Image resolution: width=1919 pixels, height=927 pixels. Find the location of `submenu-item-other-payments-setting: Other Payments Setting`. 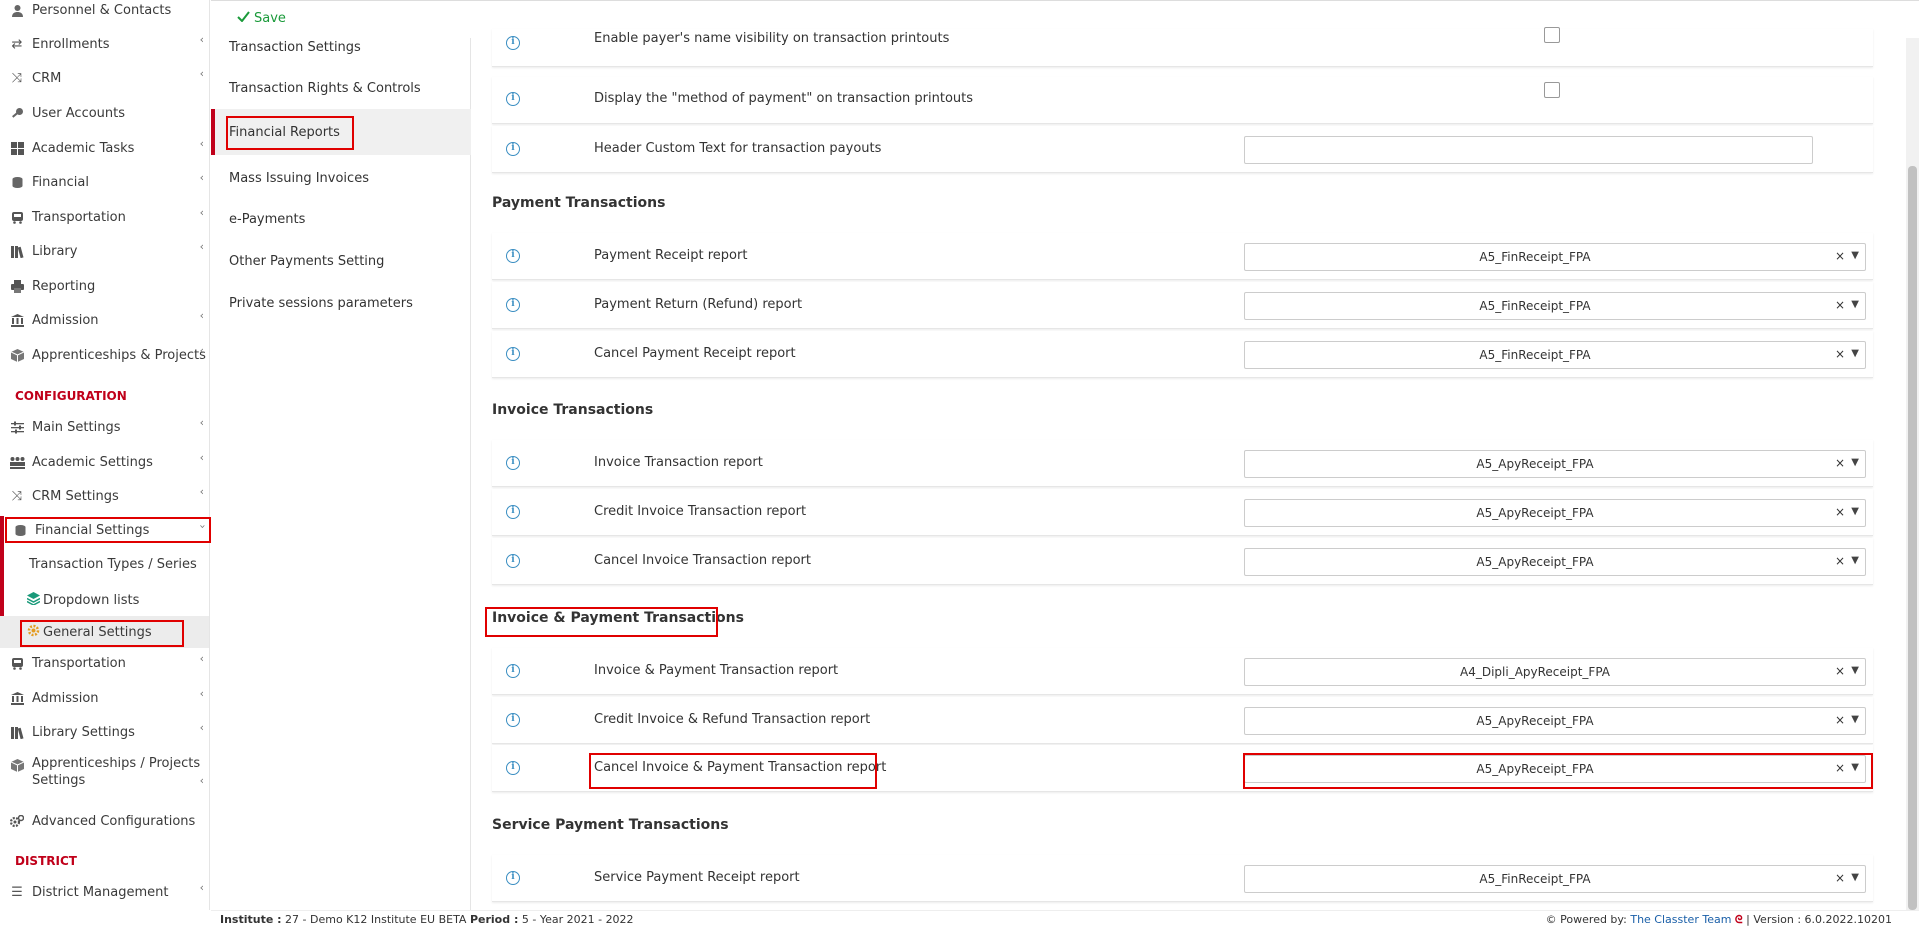

submenu-item-other-payments-setting: Other Payments Setting is located at coordinates (341, 261).